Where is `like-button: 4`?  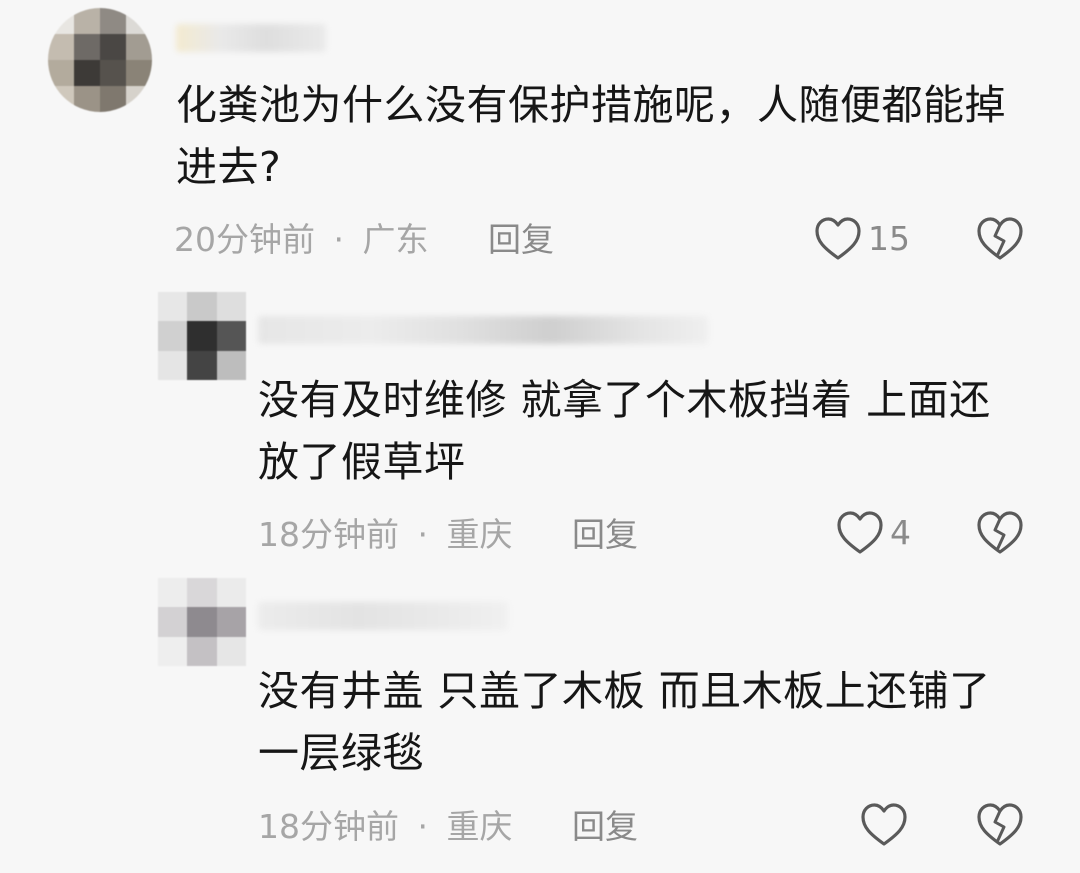 like-button: 4 is located at coordinates (873, 533).